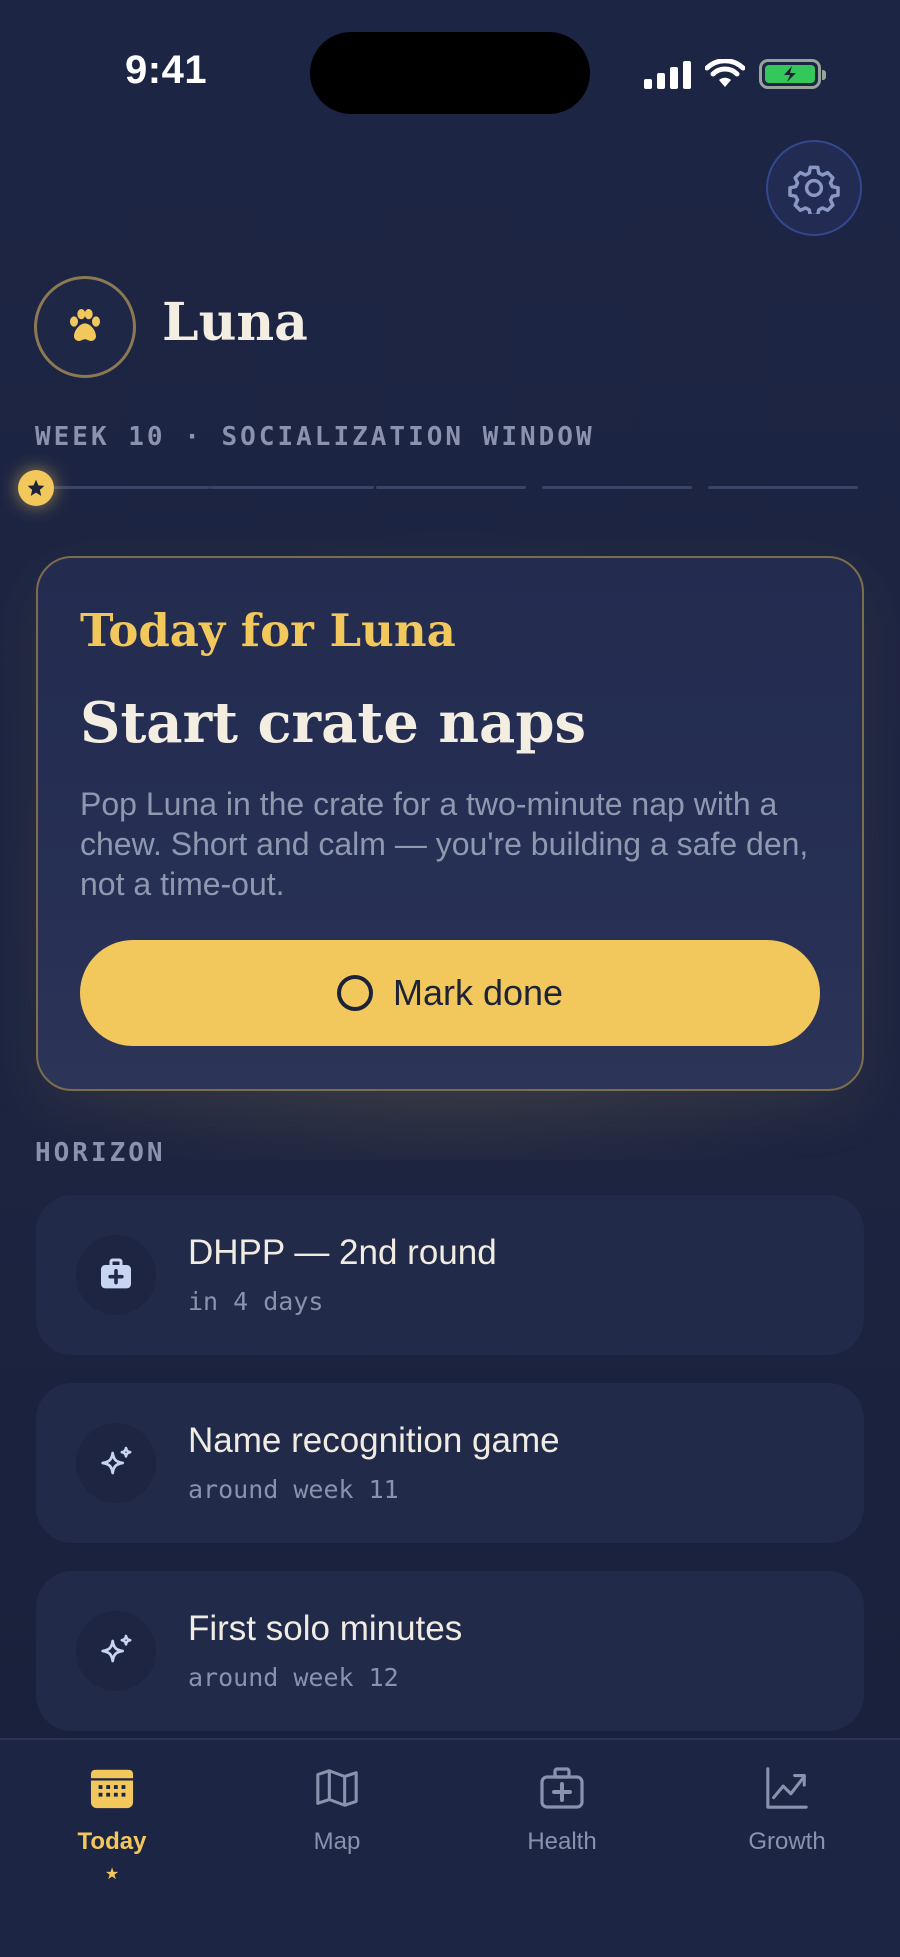 The image size is (900, 1957). Describe the element at coordinates (256, 1301) in the screenshot. I see `horizon-item-subtitle: in 4 days` at that location.